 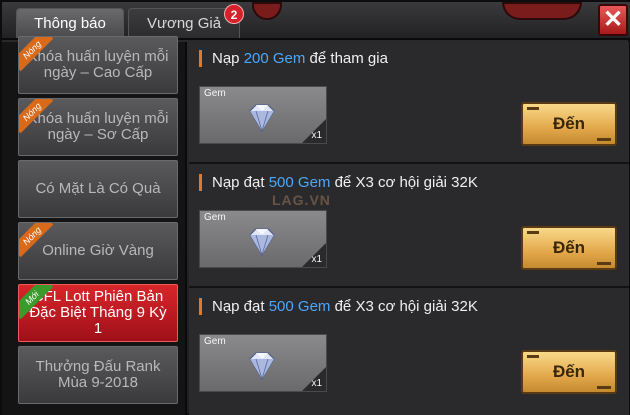 I want to click on sidebar-item-training-basic: Nóng Khóa huấn luyện mỗi ngày – Sơ Cấp, so click(x=98, y=127).